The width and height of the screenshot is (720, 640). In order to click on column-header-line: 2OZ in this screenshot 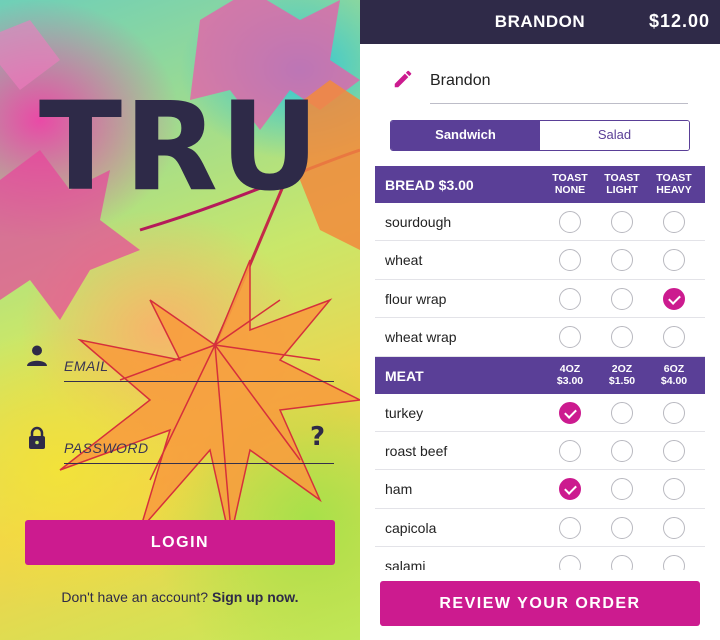, I will do `click(622, 368)`.